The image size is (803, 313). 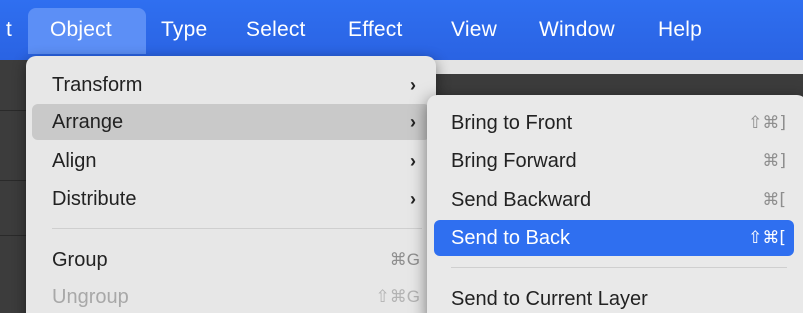 I want to click on shortcut-label: ⇧⌘], so click(x=767, y=123).